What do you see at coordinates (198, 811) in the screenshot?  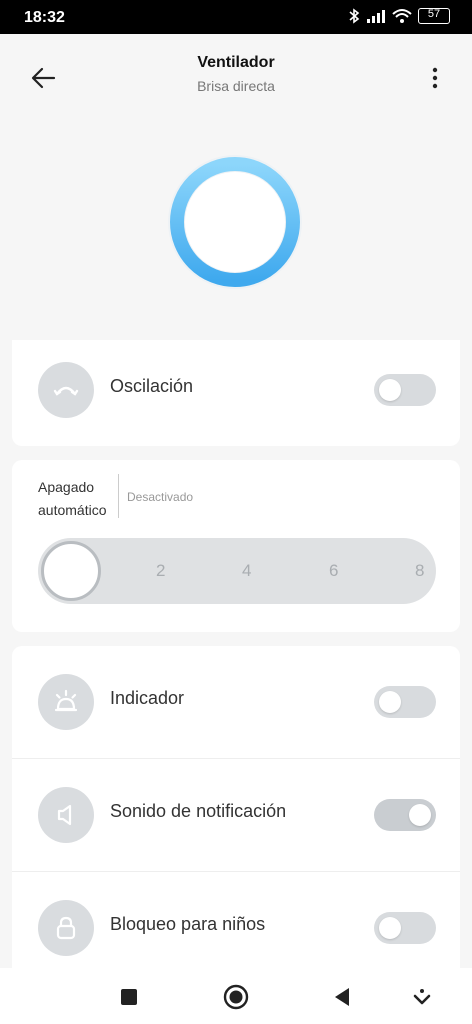 I see `notification-sound-label: Sonido de notificación` at bounding box center [198, 811].